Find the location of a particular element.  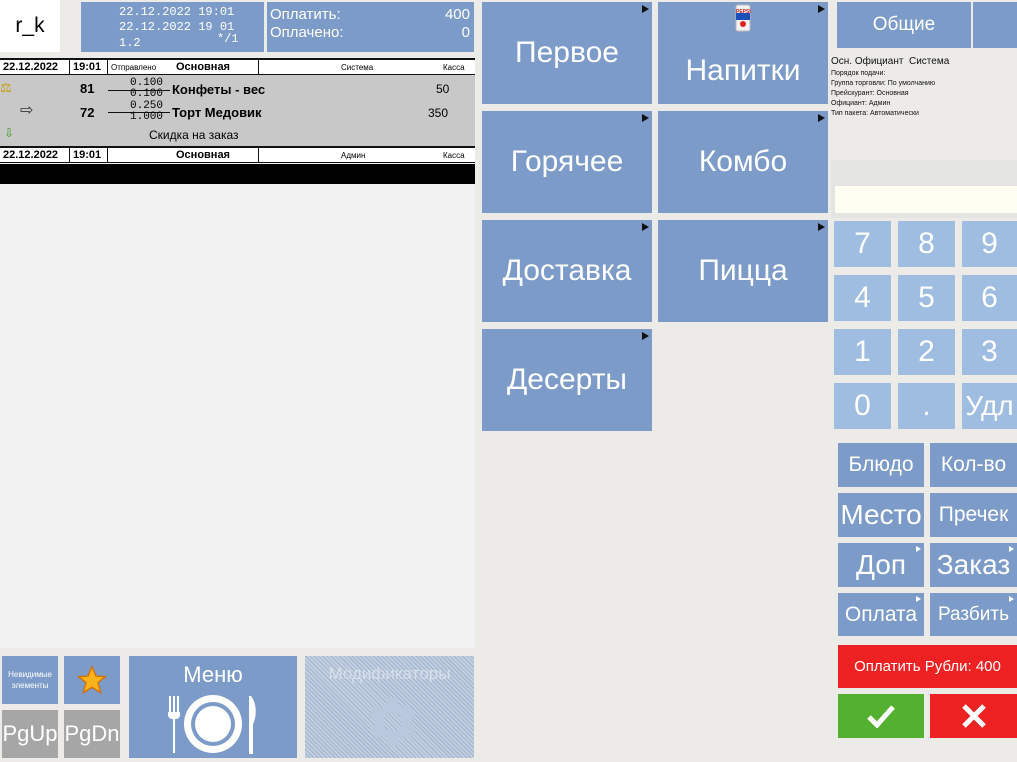

category-combo: Комбо is located at coordinates (743, 162).